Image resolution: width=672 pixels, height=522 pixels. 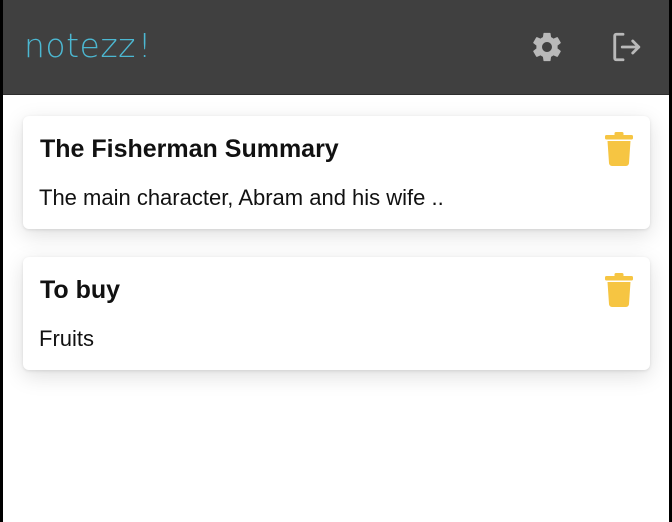 What do you see at coordinates (80, 45) in the screenshot?
I see `app-name: notezz` at bounding box center [80, 45].